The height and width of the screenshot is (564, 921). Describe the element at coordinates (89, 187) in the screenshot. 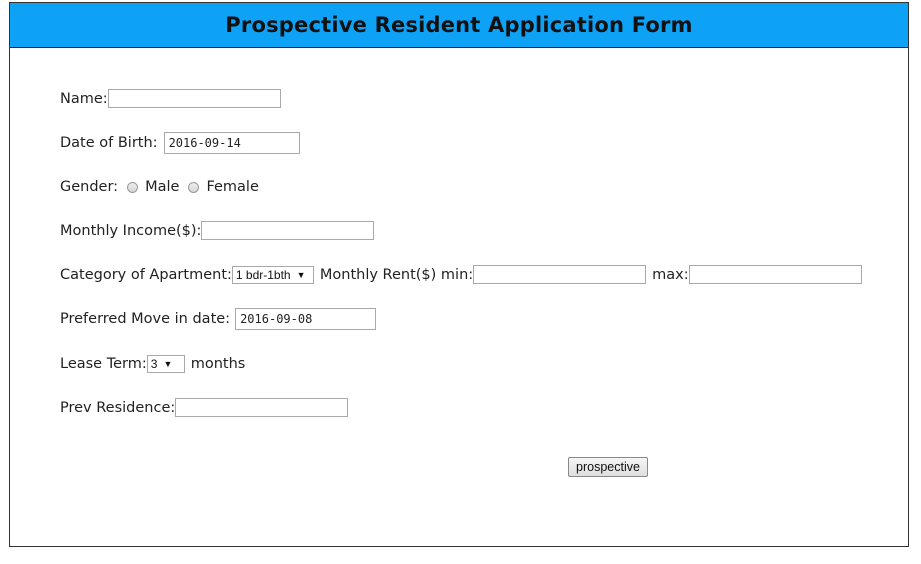

I see `gender-label: Gender:` at that location.